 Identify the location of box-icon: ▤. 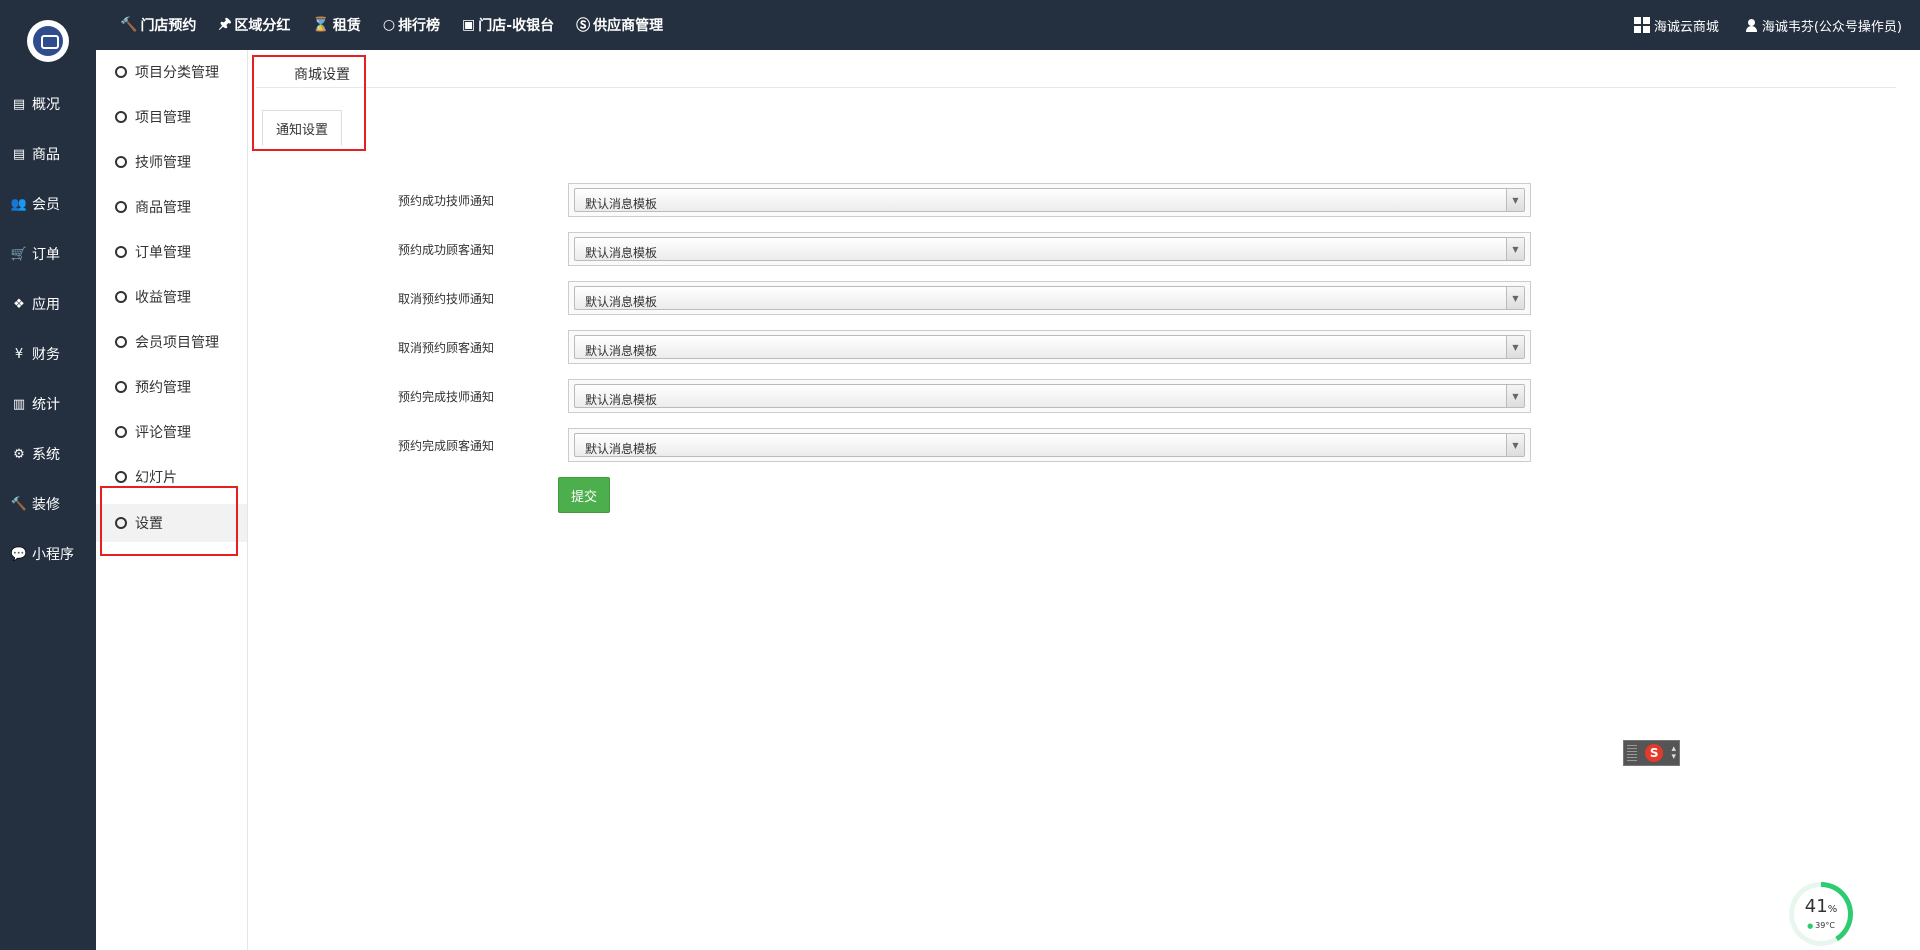
(19, 154).